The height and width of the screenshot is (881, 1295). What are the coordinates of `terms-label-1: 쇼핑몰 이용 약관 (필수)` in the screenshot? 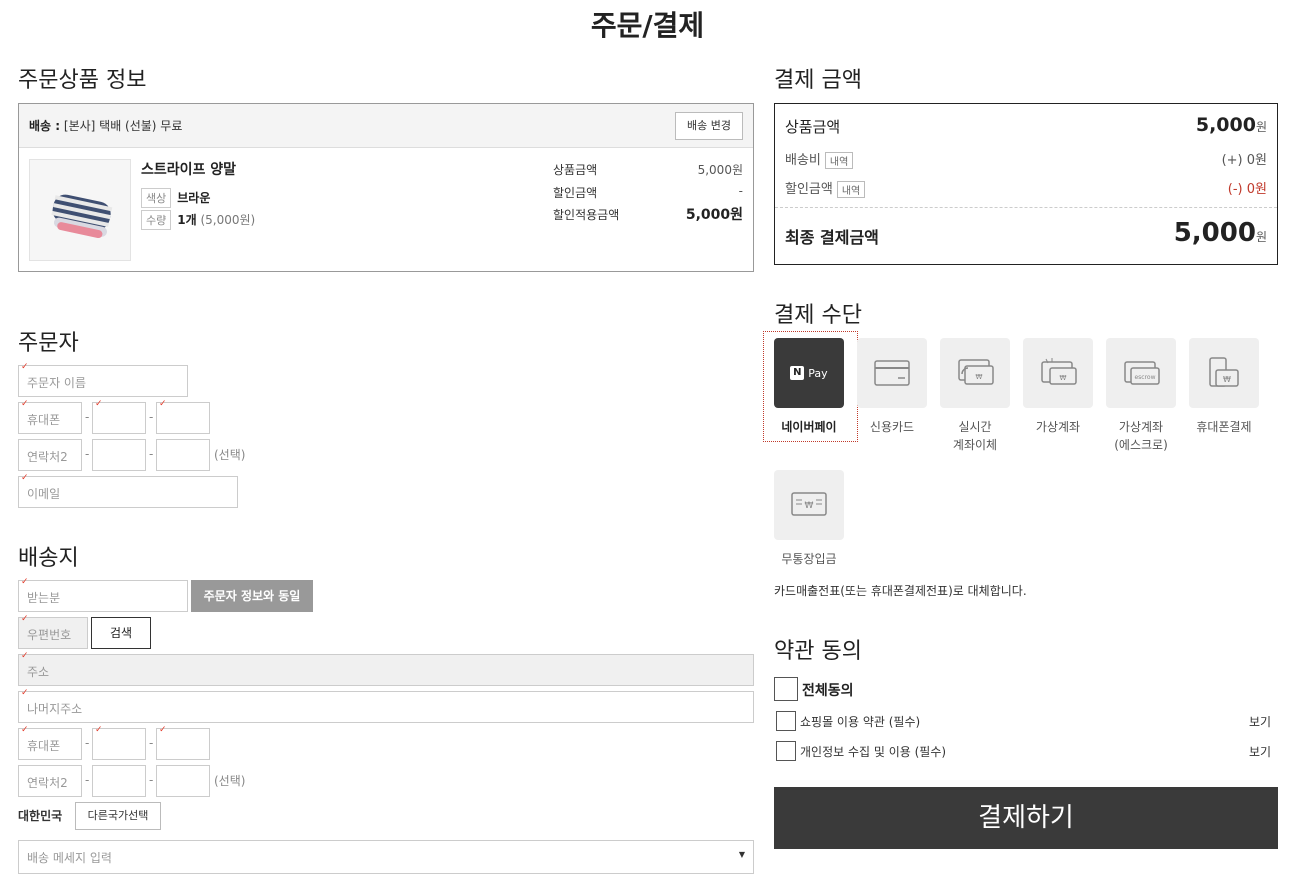 It's located at (860, 722).